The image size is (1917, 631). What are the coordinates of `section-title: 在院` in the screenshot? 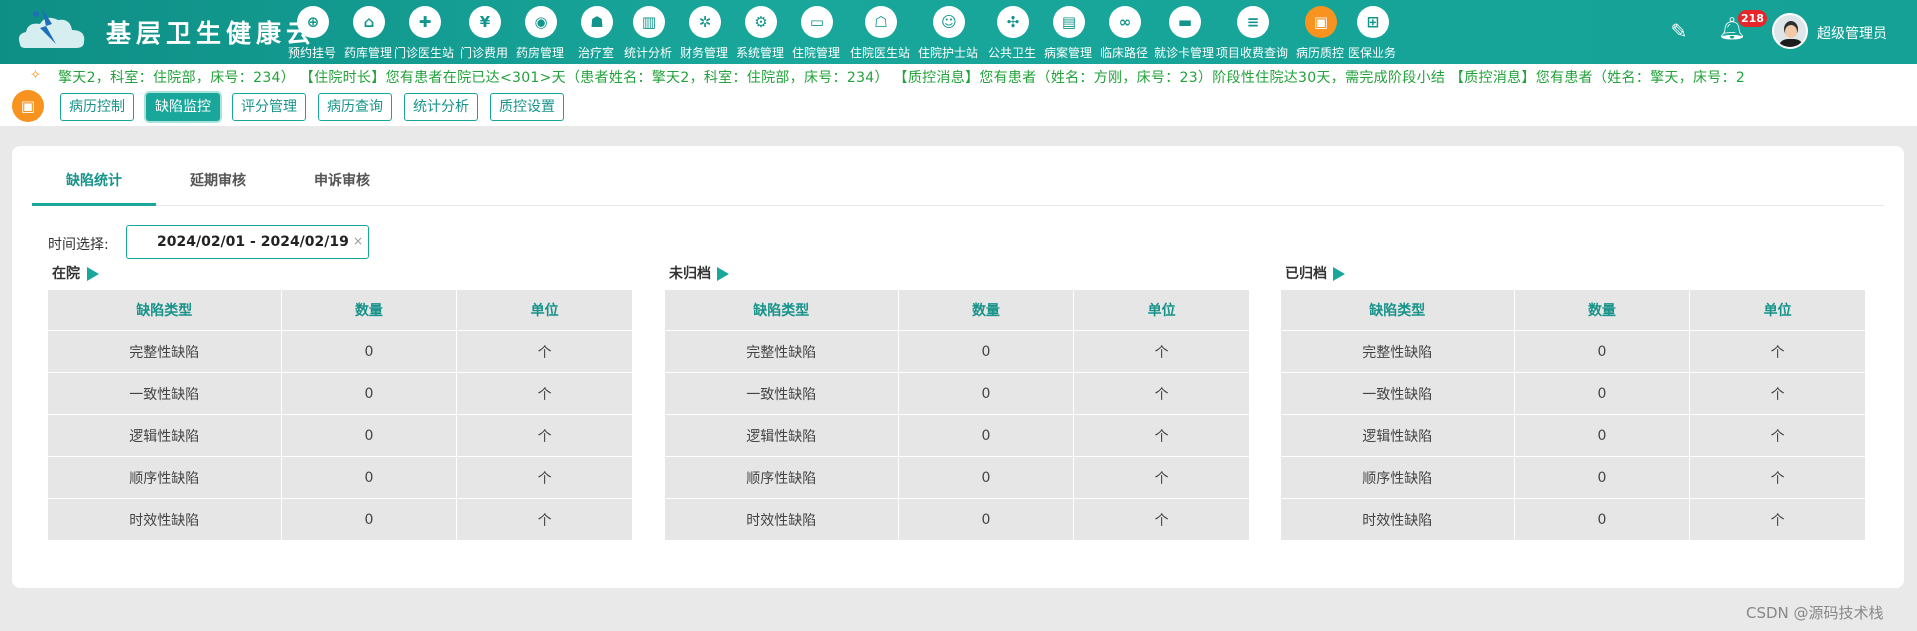 It's located at (66, 274).